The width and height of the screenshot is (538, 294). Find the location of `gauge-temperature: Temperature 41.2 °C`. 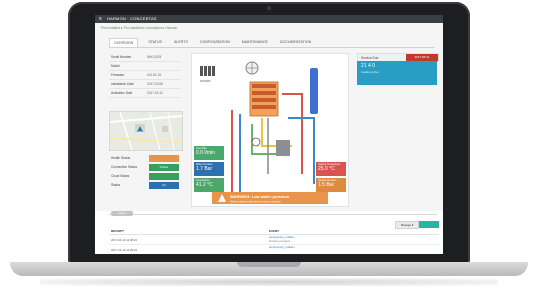

gauge-temperature: Temperature 41.2 °C is located at coordinates (209, 185).